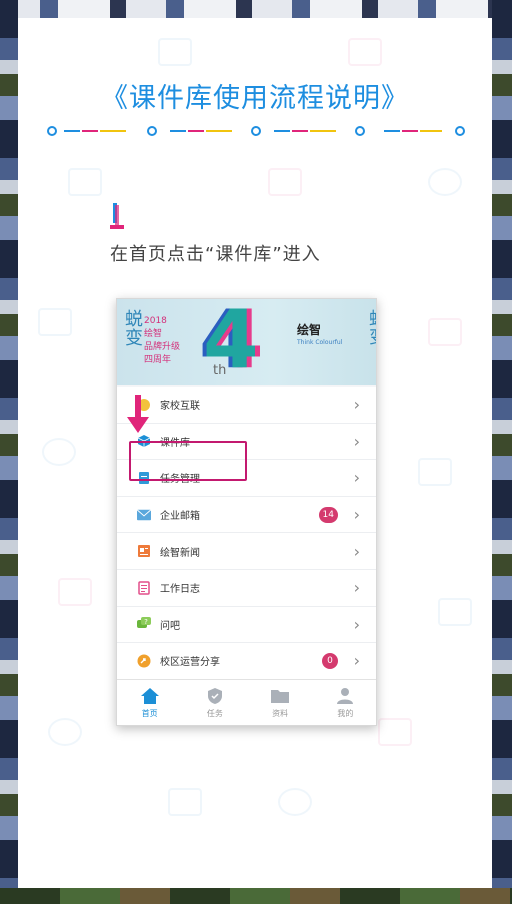  What do you see at coordinates (170, 626) in the screenshot?
I see `menu-item-label: 问吧` at bounding box center [170, 626].